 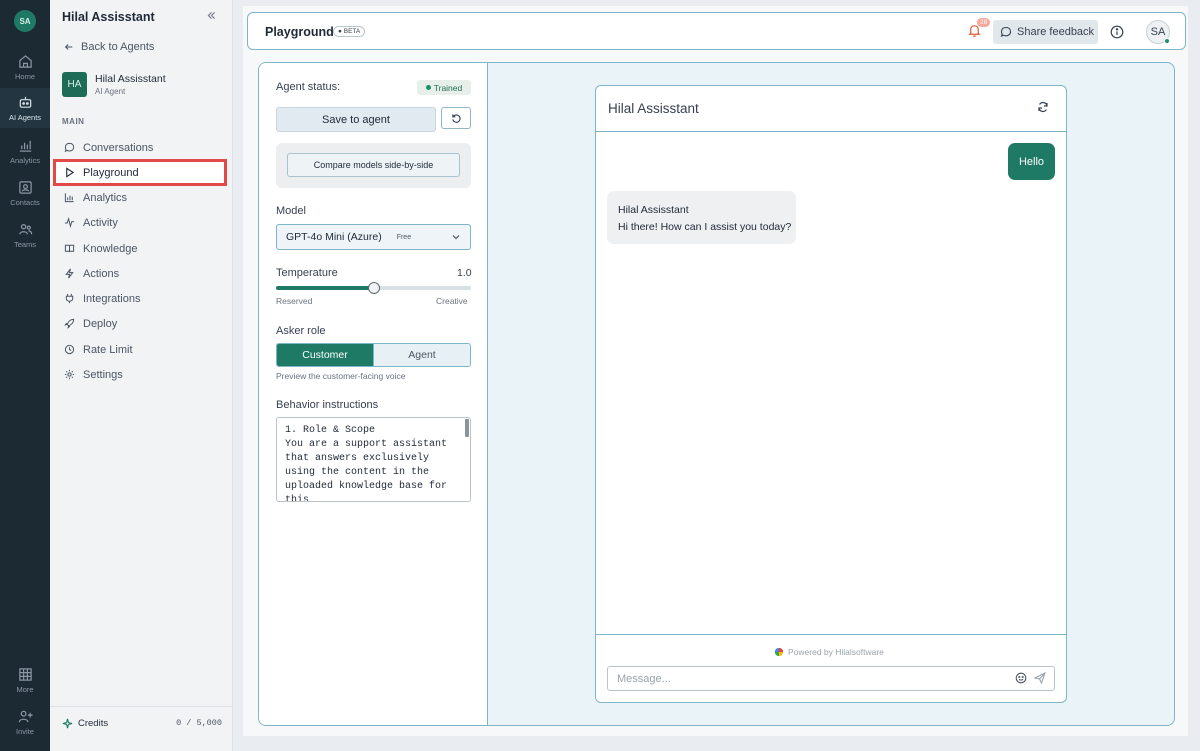 What do you see at coordinates (67, 723) in the screenshot?
I see `sparkle-icon` at bounding box center [67, 723].